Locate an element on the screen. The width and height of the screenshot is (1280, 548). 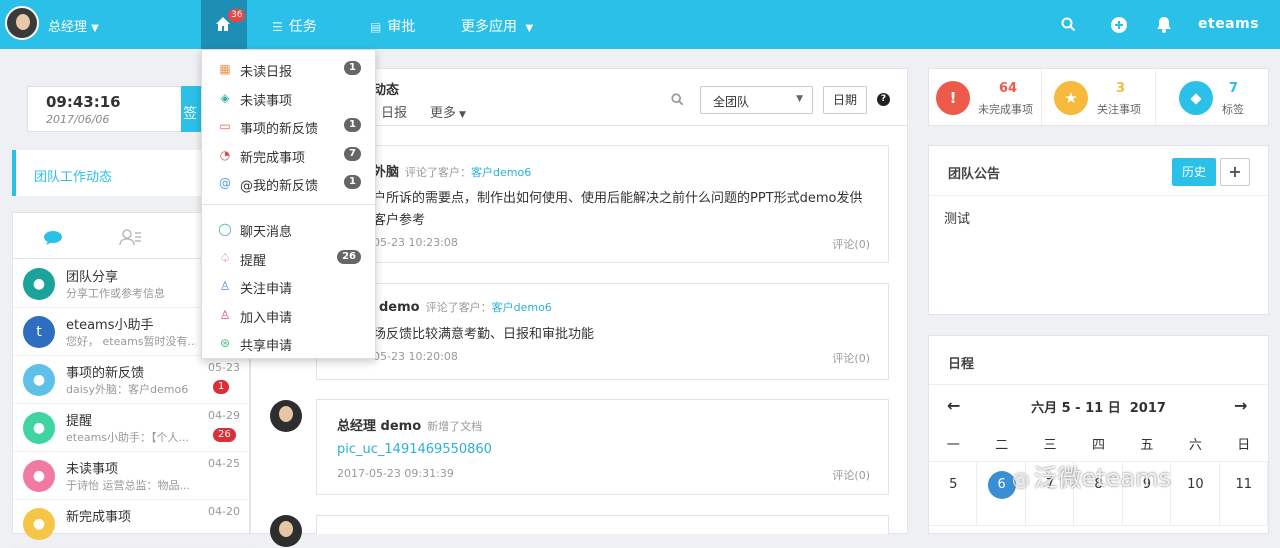
stat-value: 7 is located at coordinates (1233, 88).